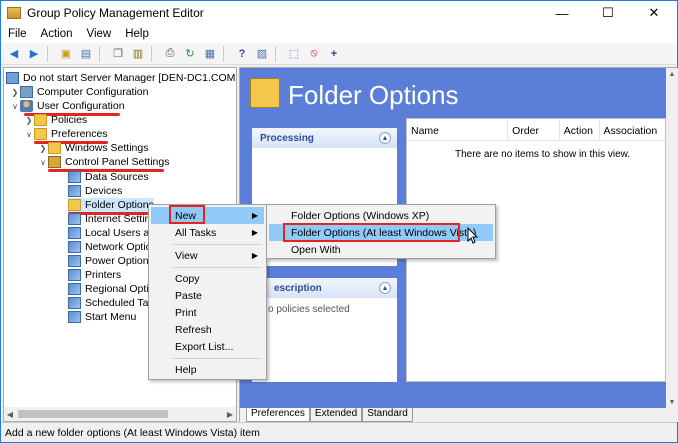  Describe the element at coordinates (632, 129) in the screenshot. I see `column-association: Association` at that location.